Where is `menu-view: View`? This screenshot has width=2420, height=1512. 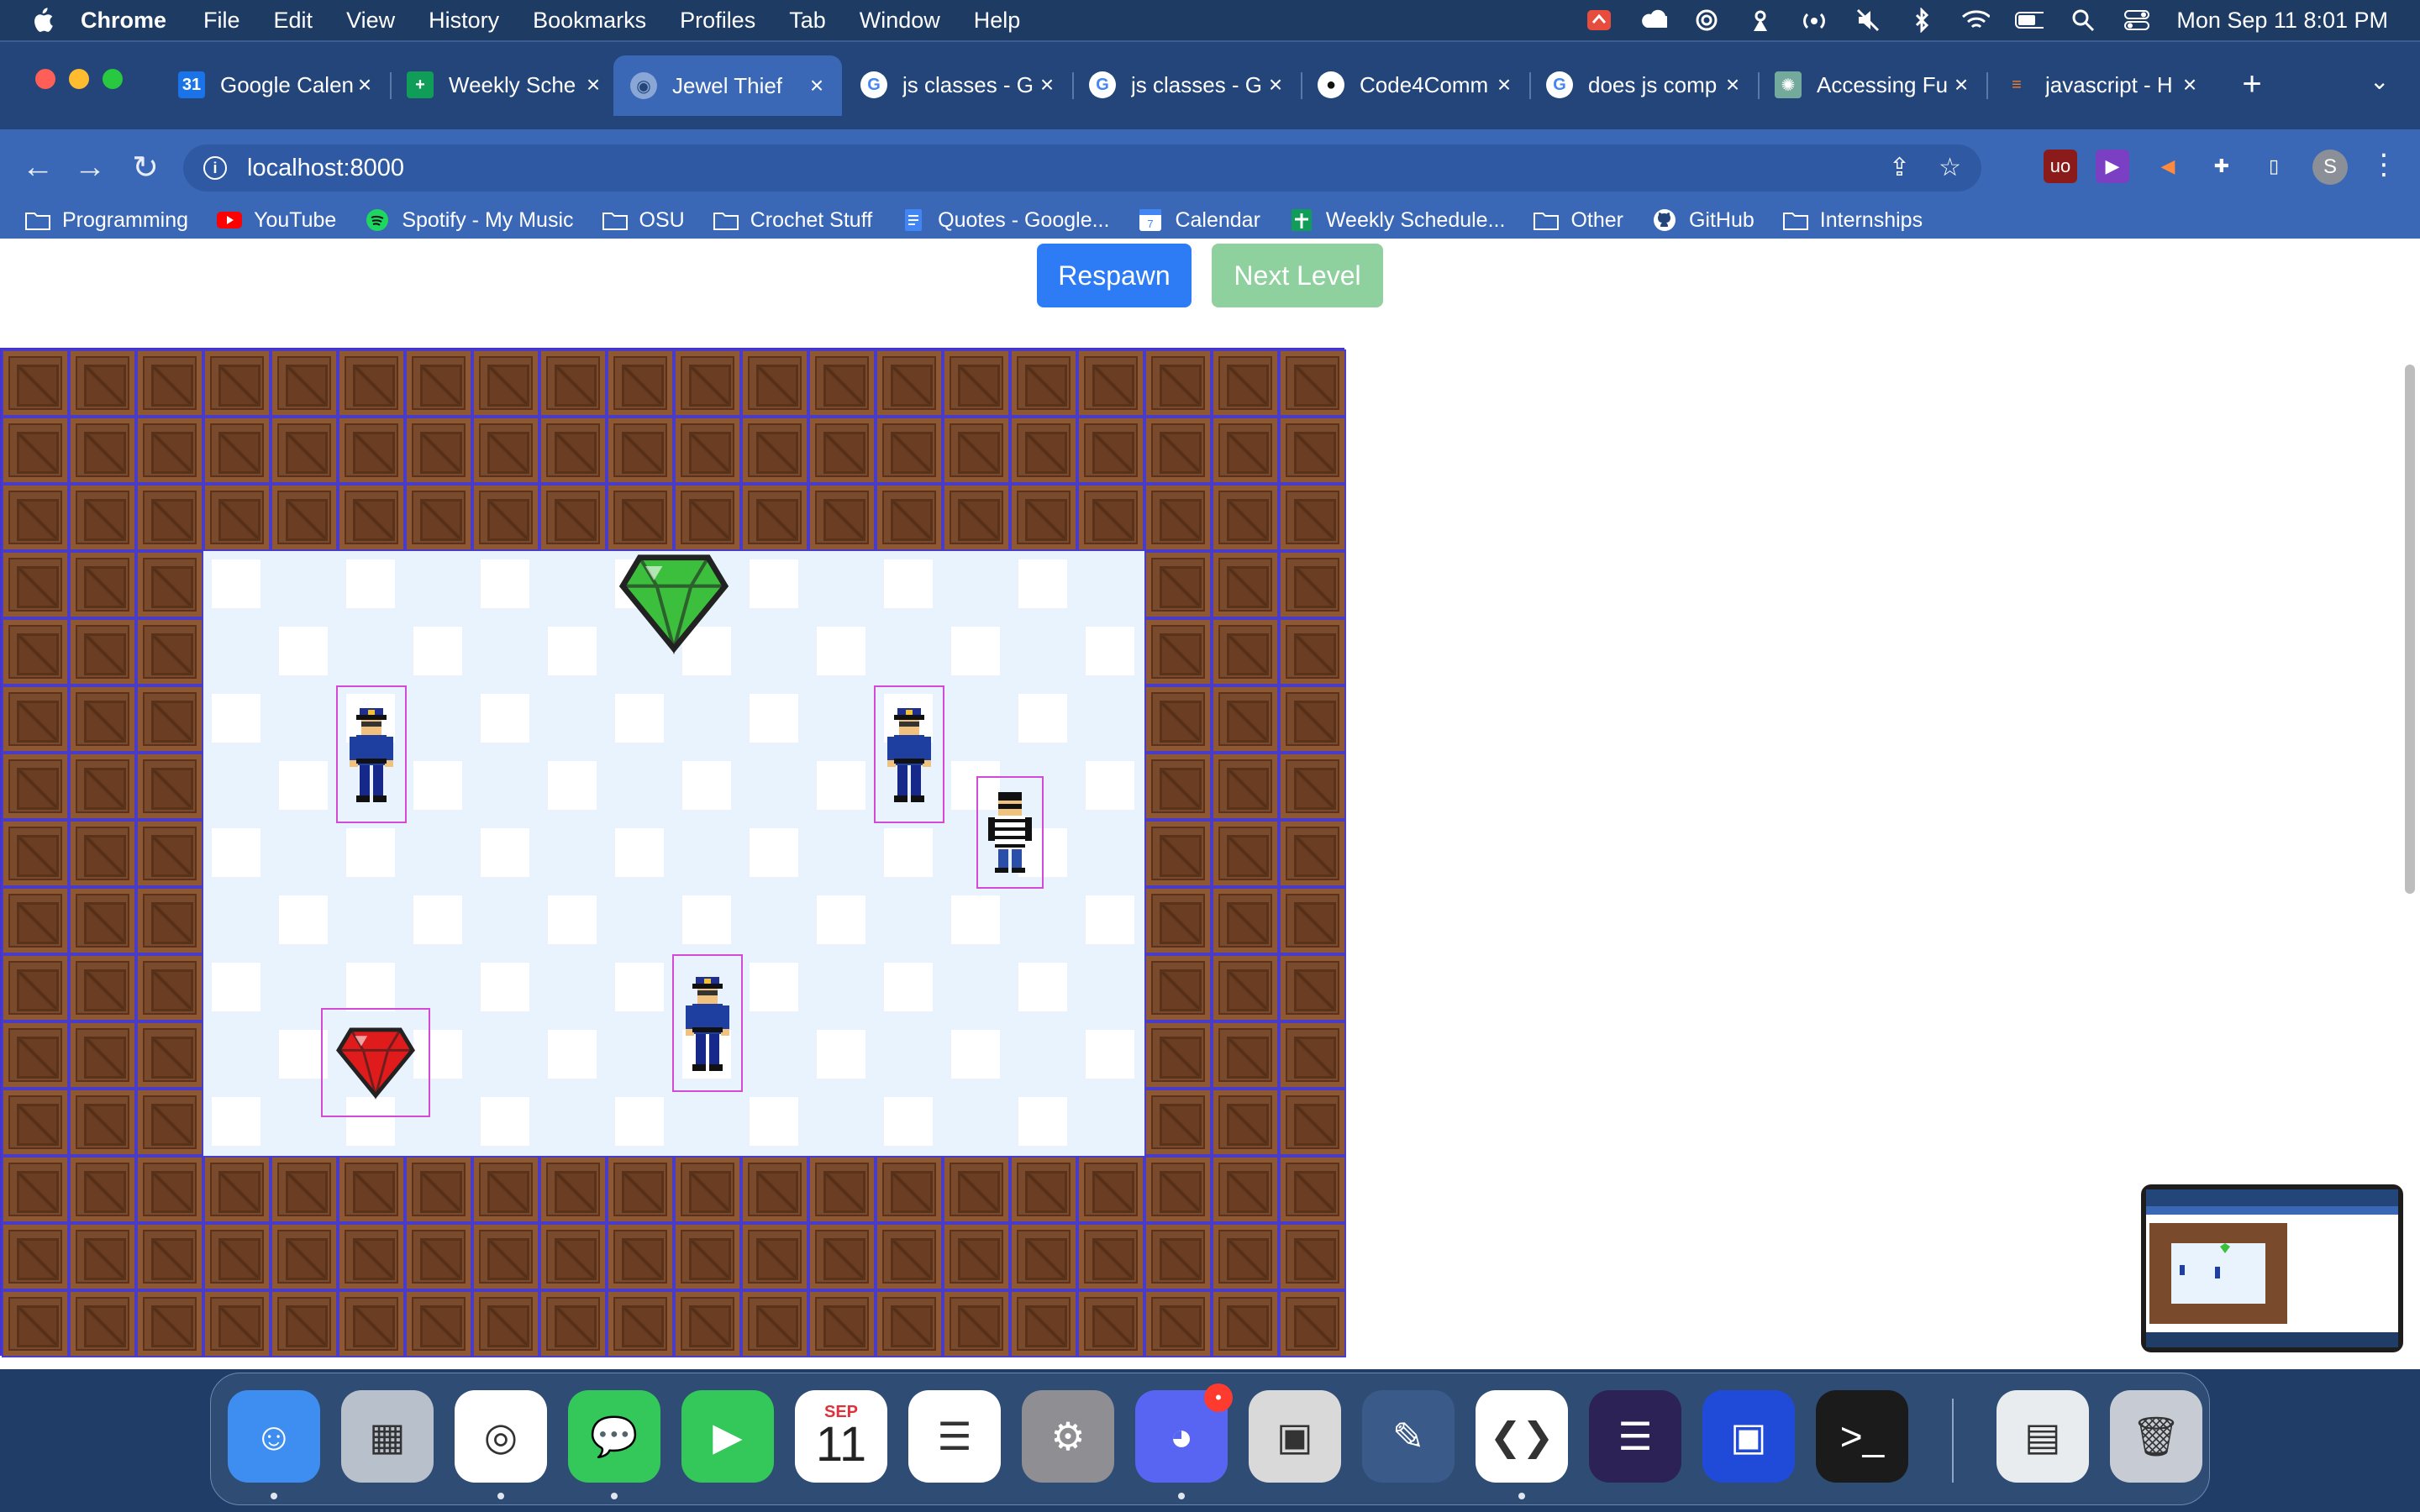 menu-view: View is located at coordinates (370, 21).